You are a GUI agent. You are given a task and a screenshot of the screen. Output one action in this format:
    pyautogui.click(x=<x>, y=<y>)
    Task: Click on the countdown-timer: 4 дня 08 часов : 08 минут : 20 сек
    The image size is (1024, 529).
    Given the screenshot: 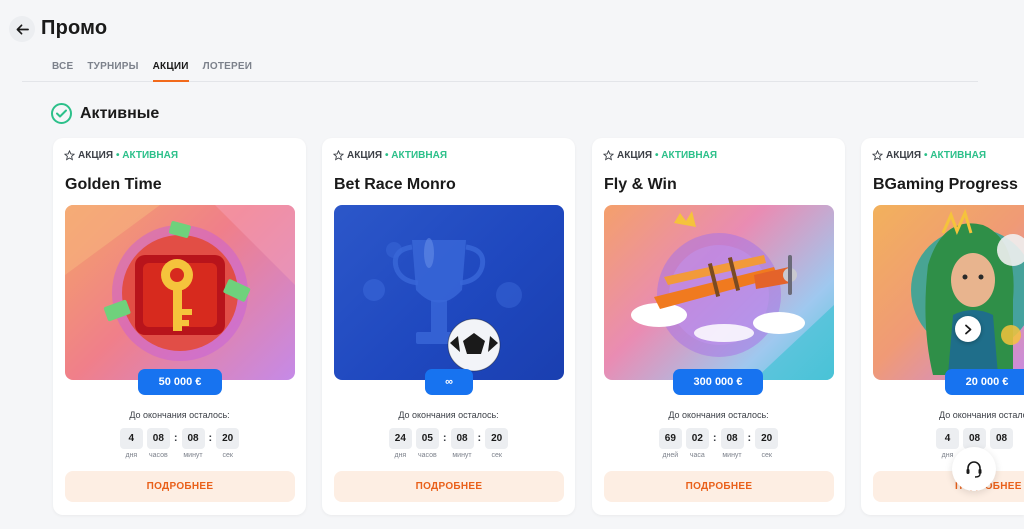 What is the action you would take?
    pyautogui.click(x=179, y=443)
    